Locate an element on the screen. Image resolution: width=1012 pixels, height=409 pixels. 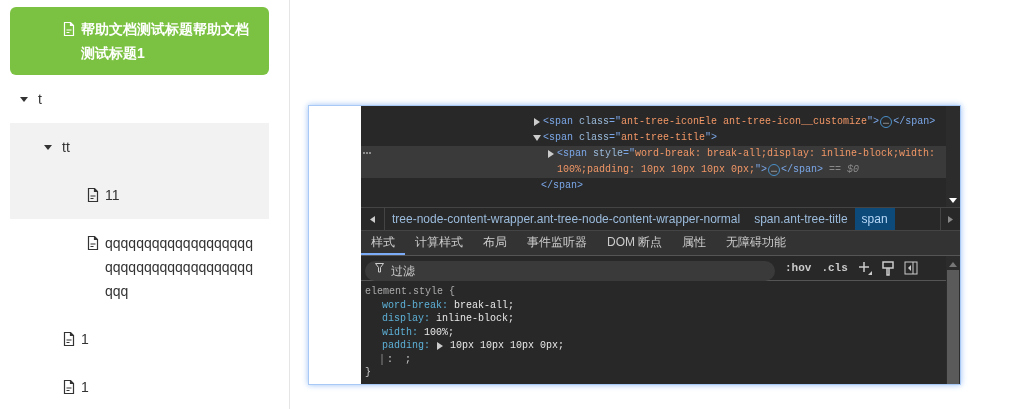
styles-tab: 属性 is located at coordinates (694, 243).